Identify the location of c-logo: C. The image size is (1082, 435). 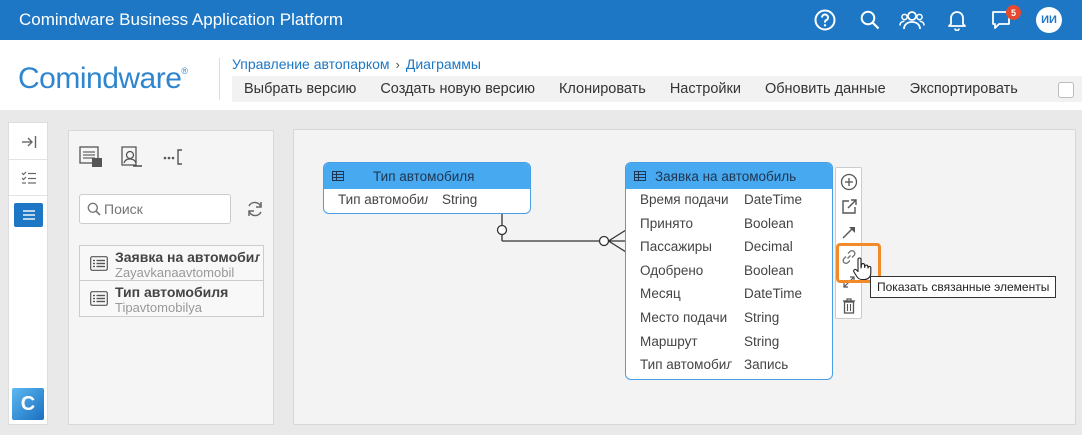
(28, 404).